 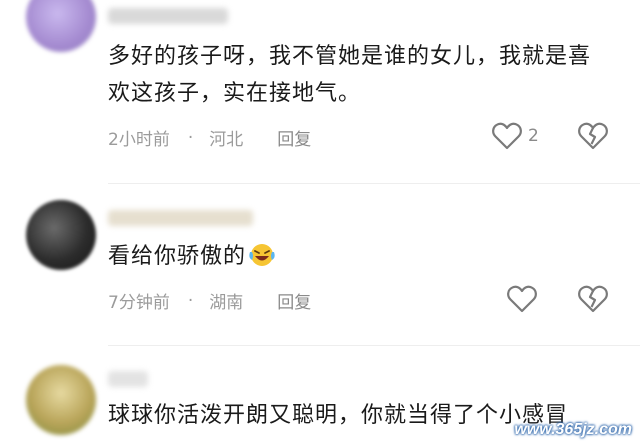 What do you see at coordinates (139, 140) in the screenshot?
I see `comment-time: 2小时前` at bounding box center [139, 140].